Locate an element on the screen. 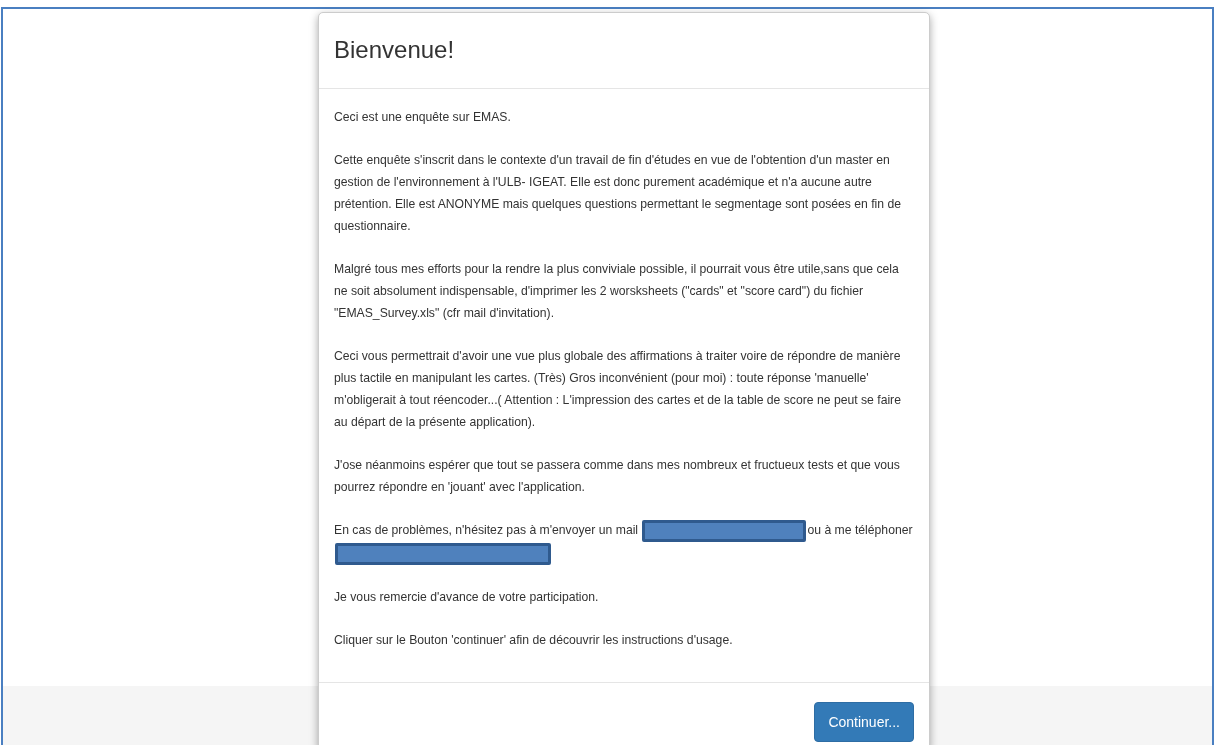 Image resolution: width=1218 pixels, height=745 pixels. dialog-title: Bienvenue! is located at coordinates (395, 50).